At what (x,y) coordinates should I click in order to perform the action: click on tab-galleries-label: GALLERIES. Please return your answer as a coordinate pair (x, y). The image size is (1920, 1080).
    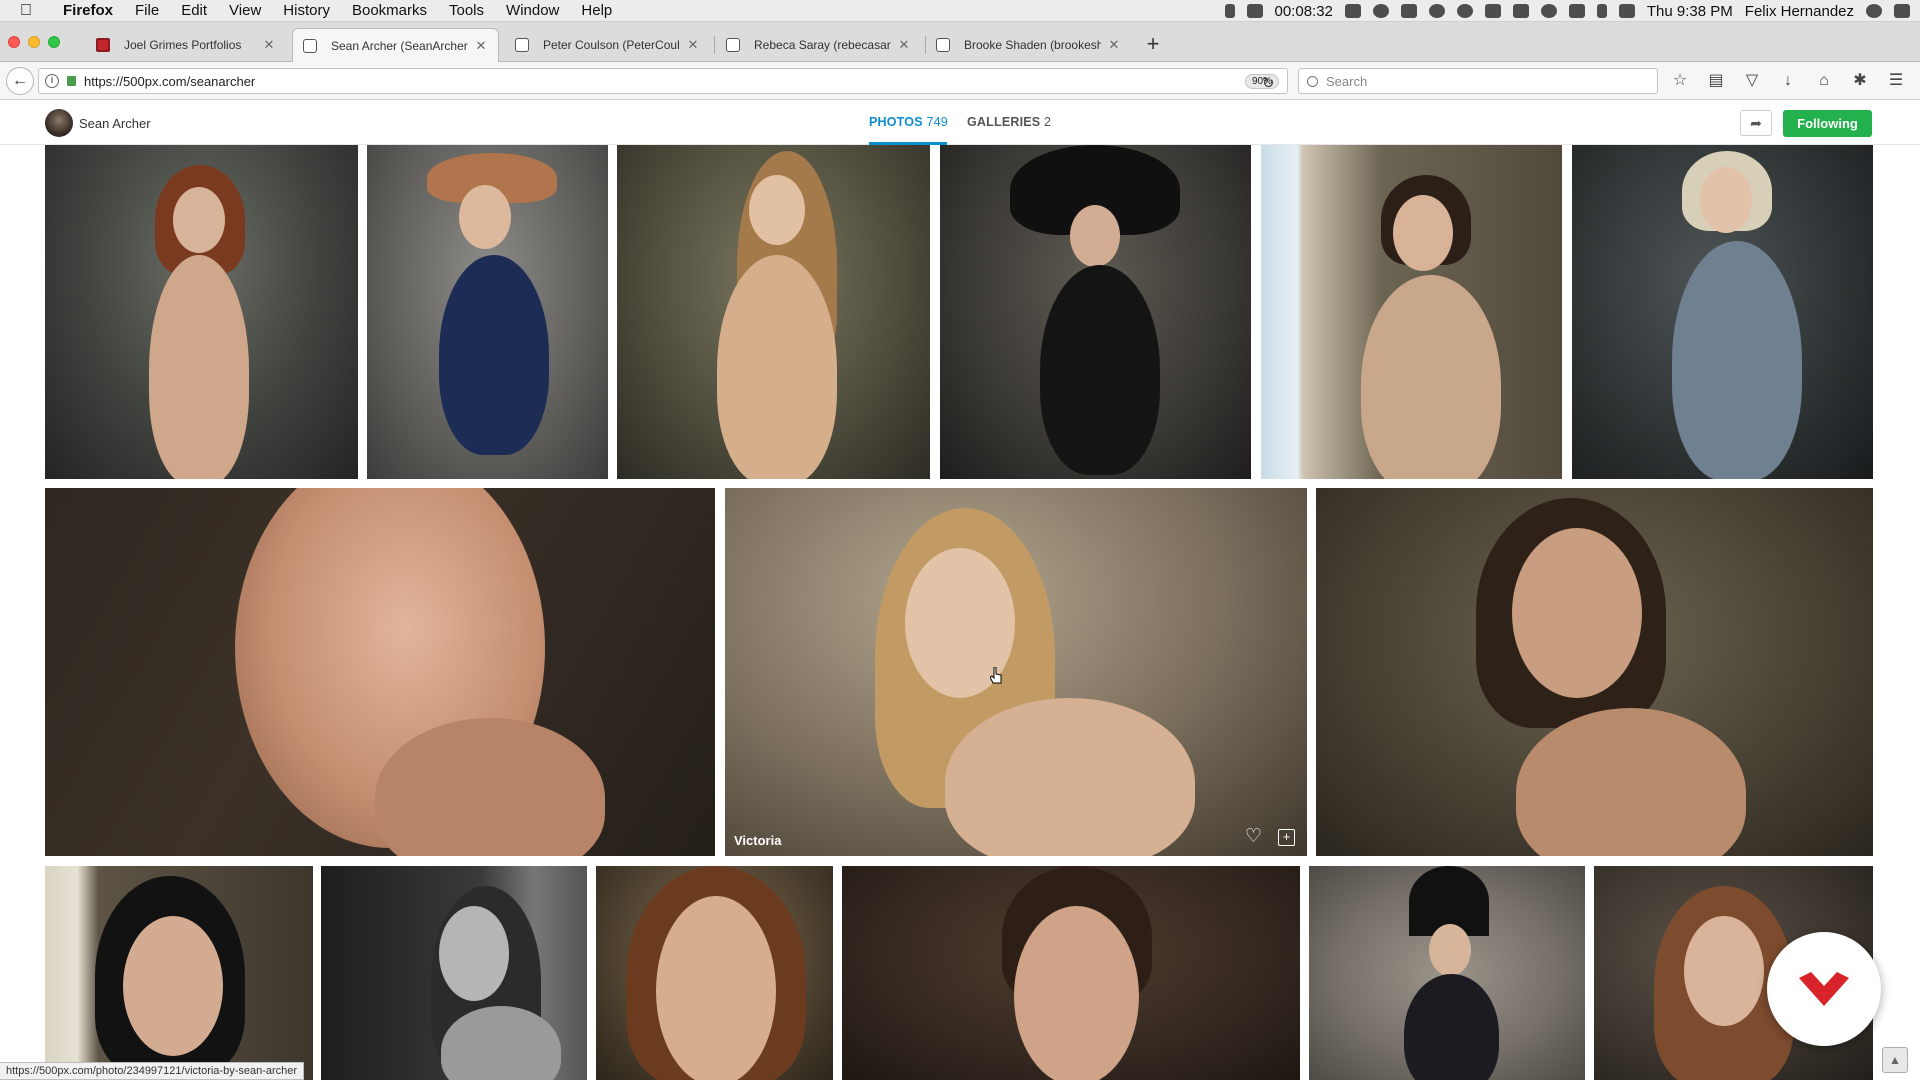
    Looking at the image, I should click on (1004, 122).